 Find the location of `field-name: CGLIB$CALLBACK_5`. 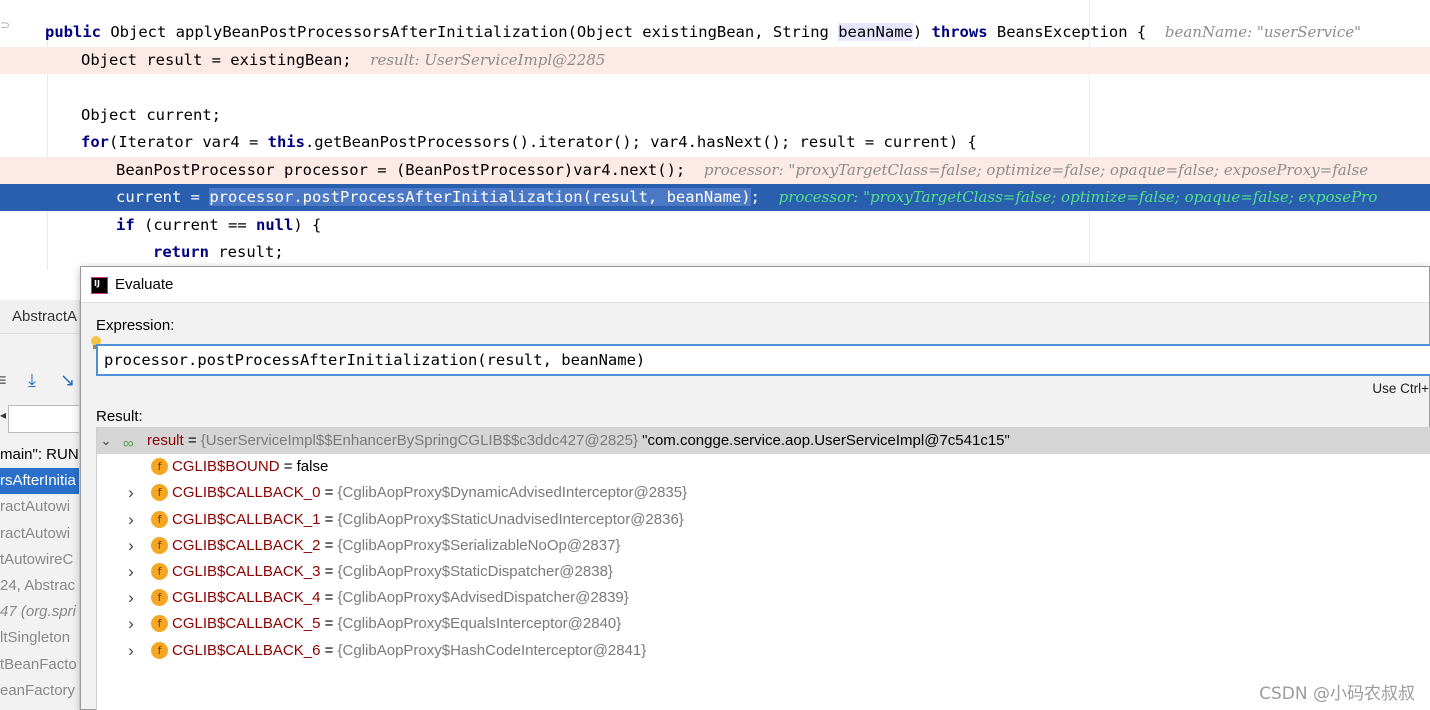

field-name: CGLIB$CALLBACK_5 is located at coordinates (246, 624).